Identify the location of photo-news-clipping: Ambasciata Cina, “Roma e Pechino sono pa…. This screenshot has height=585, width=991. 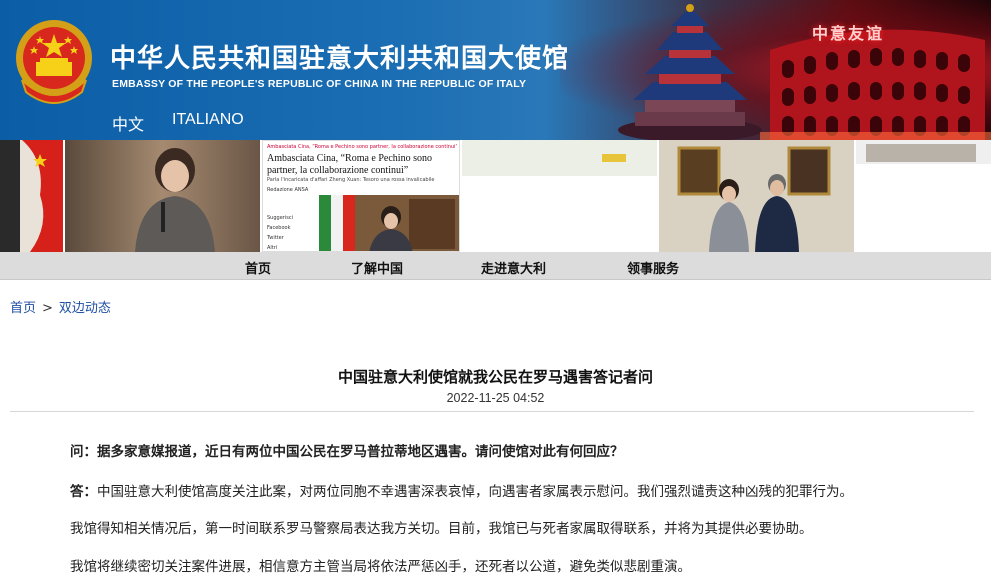
(361, 196).